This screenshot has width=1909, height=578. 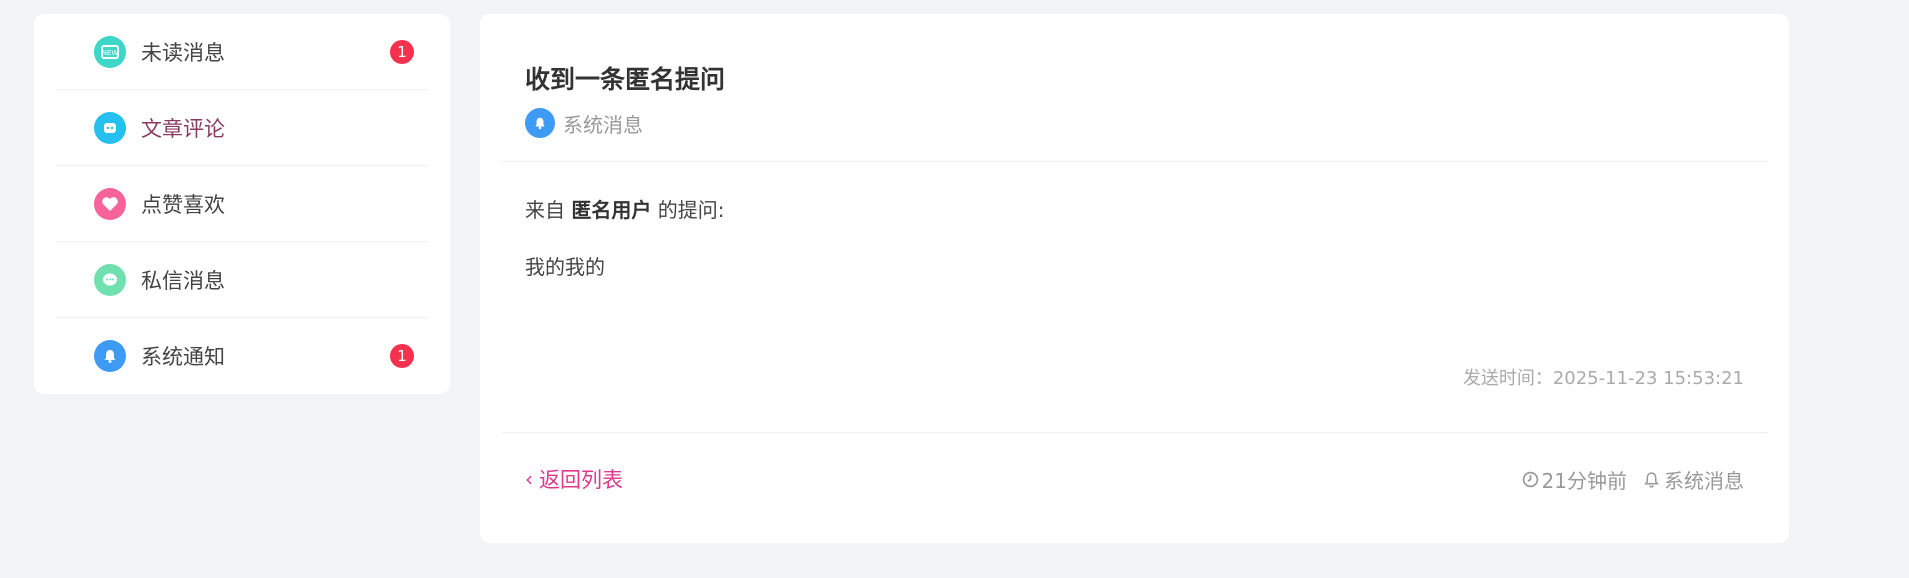 What do you see at coordinates (242, 356) in the screenshot?
I see `sidebar-item-system: 系统通知 1` at bounding box center [242, 356].